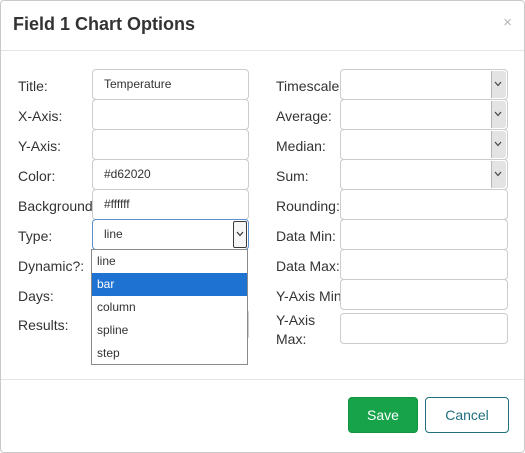 The image size is (525, 453). What do you see at coordinates (169, 353) in the screenshot?
I see `type-option-step: step` at bounding box center [169, 353].